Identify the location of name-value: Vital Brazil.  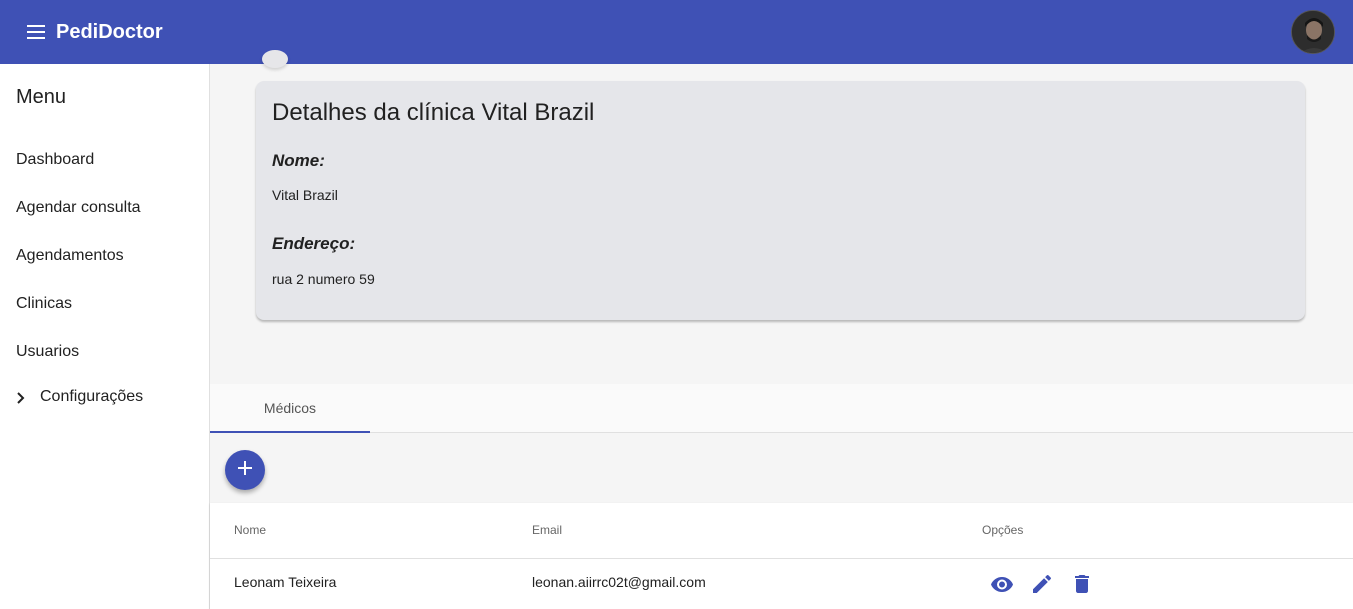
(305, 195).